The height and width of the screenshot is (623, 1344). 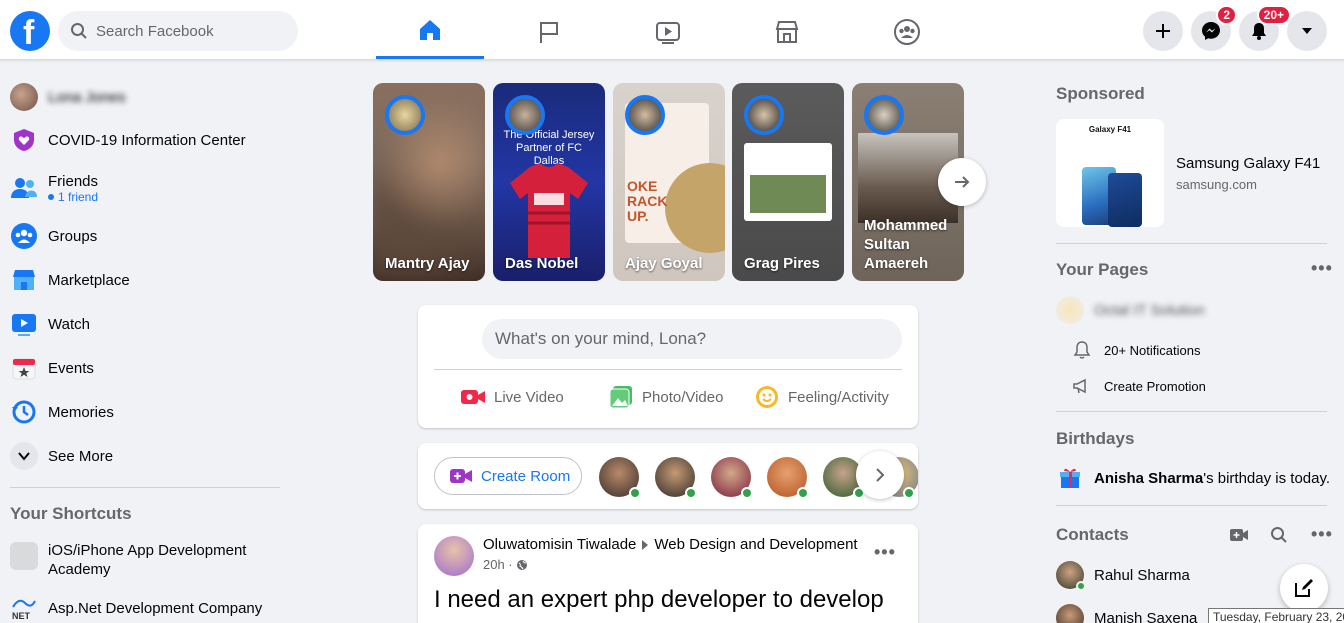 I want to click on sidebar-profile: Lona Jones, so click(x=145, y=97).